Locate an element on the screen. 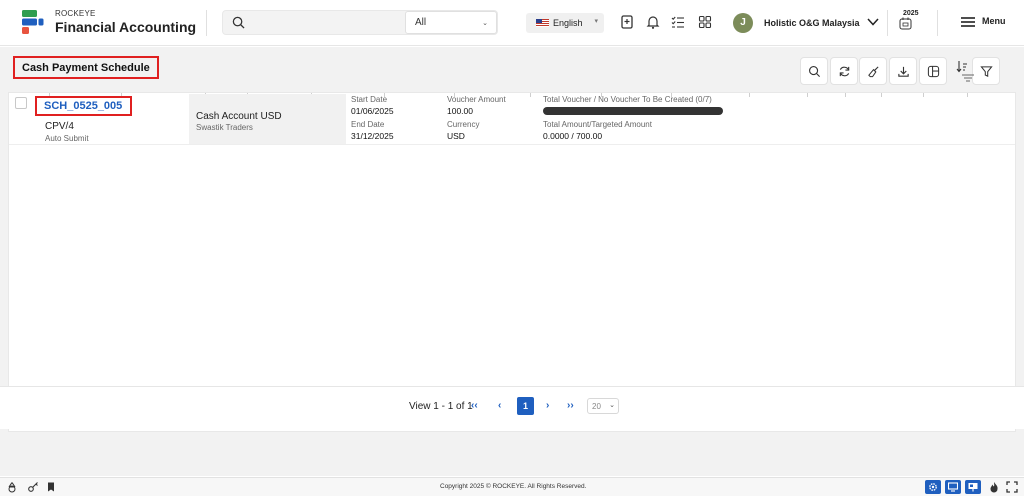 This screenshot has height=496, width=1024. gear-icon is located at coordinates (933, 487).